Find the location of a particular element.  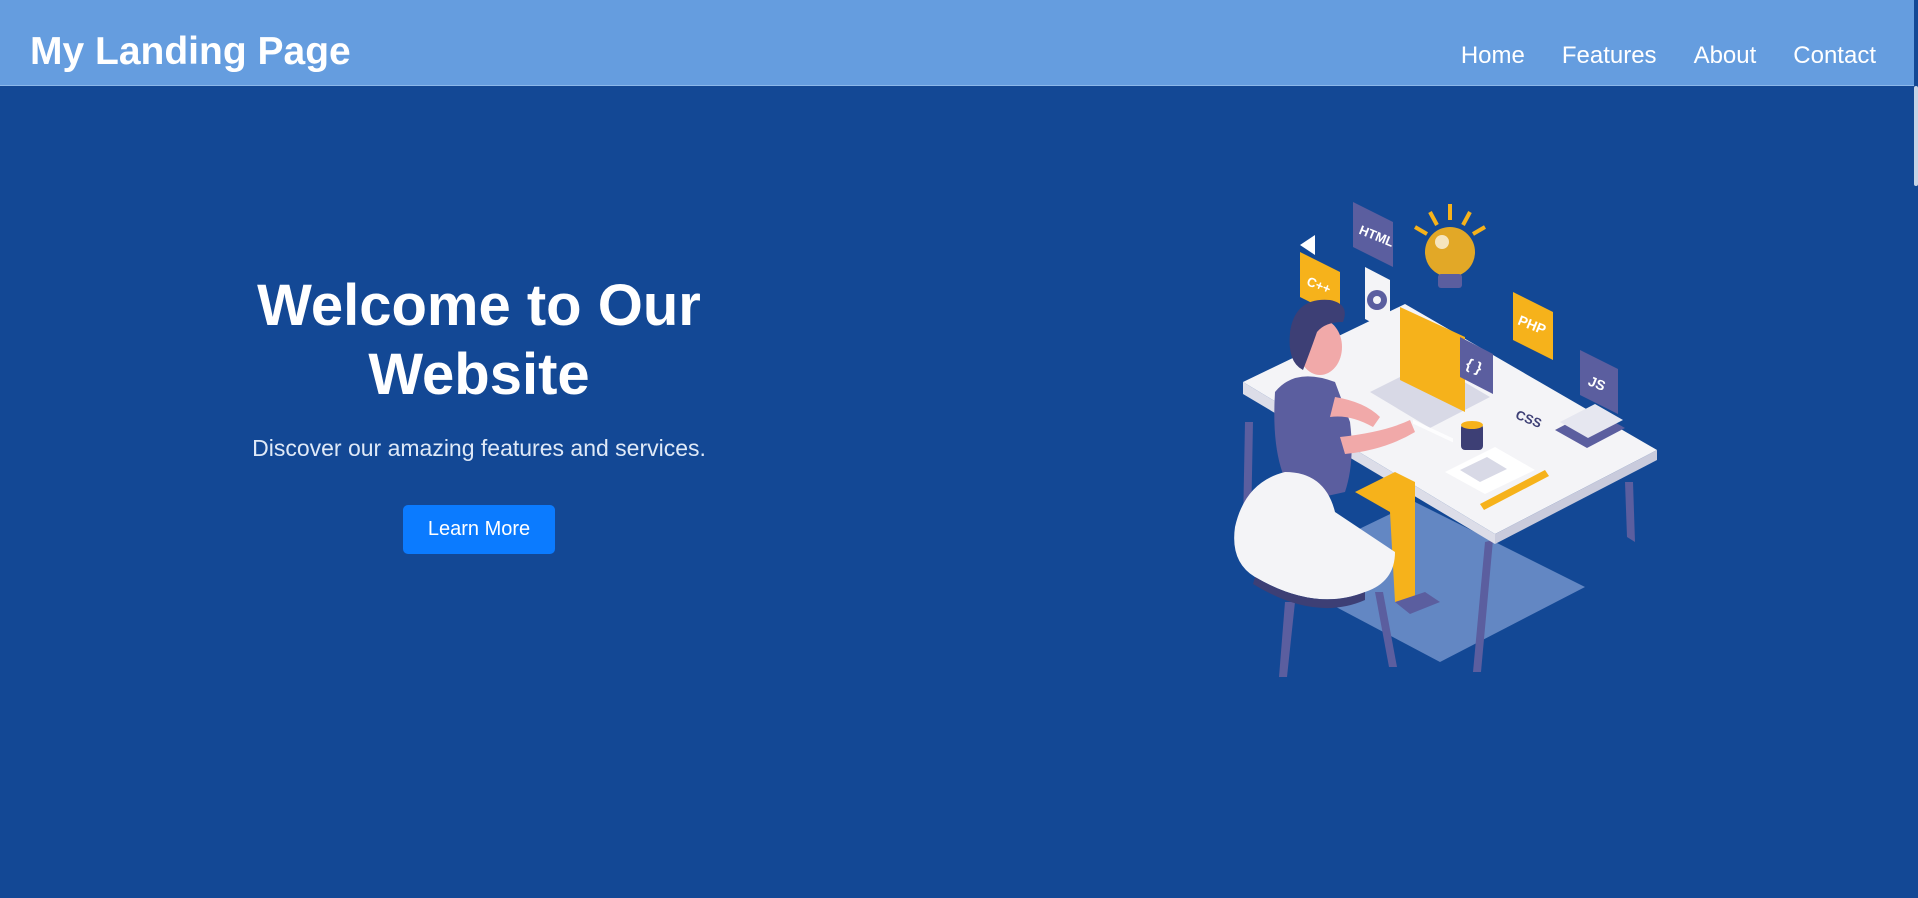

nav-link-about: About is located at coordinates (1725, 55).